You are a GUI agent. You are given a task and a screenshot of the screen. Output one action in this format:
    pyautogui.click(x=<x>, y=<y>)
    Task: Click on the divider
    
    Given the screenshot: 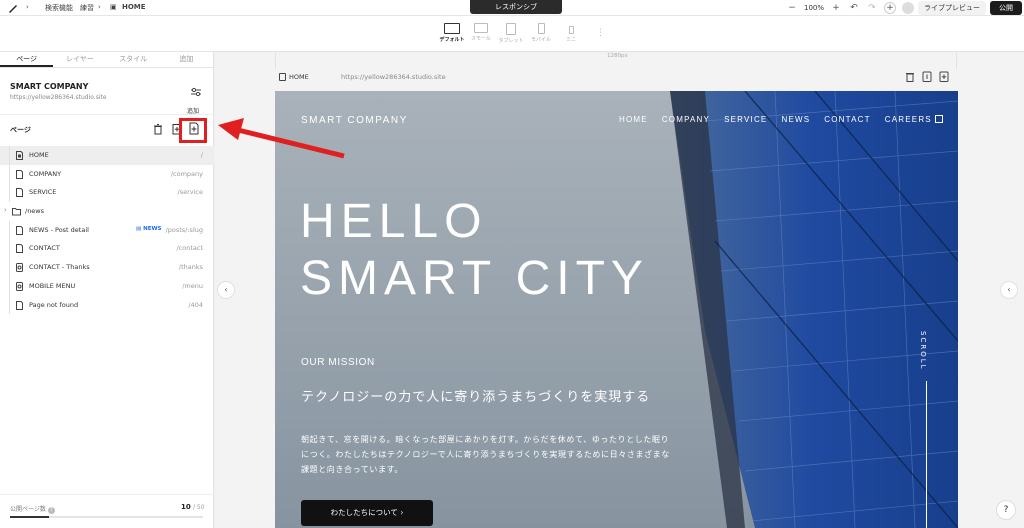 What is the action you would take?
    pyautogui.click(x=107, y=114)
    